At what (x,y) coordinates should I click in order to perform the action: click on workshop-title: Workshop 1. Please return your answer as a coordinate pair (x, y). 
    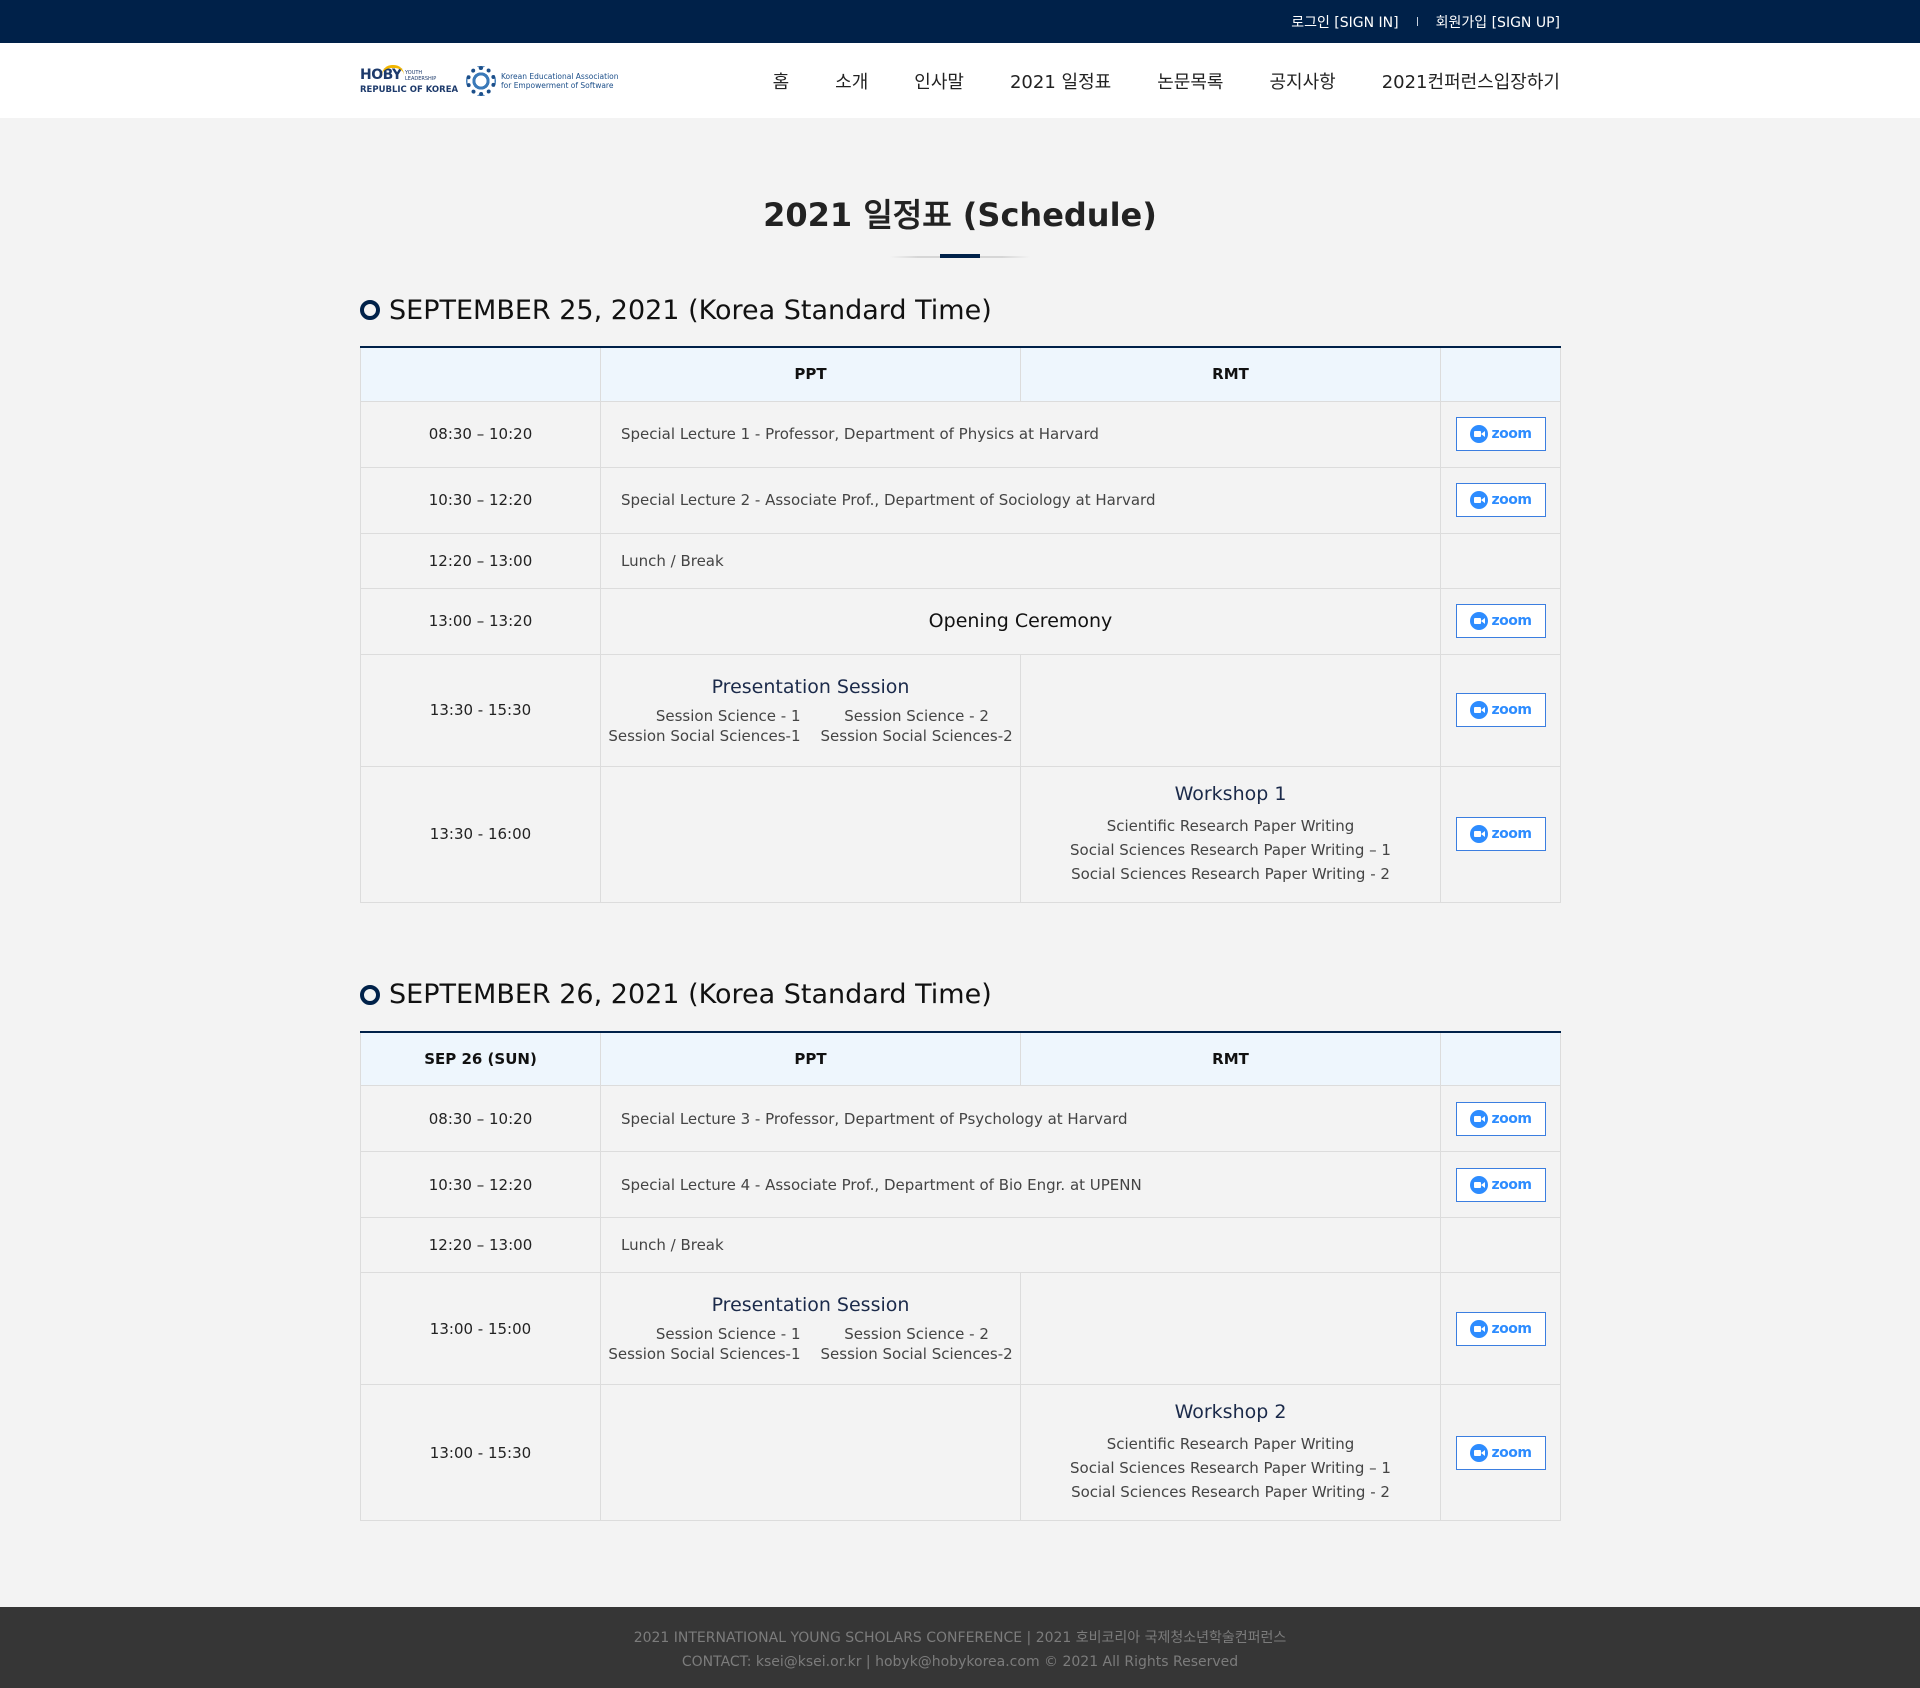
    Looking at the image, I should click on (1230, 793).